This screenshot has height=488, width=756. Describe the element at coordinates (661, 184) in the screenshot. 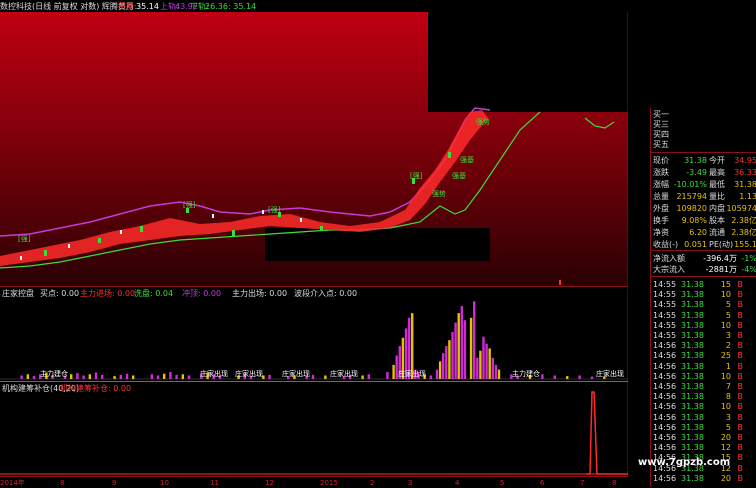

I see `stat-label: 涨幅` at that location.